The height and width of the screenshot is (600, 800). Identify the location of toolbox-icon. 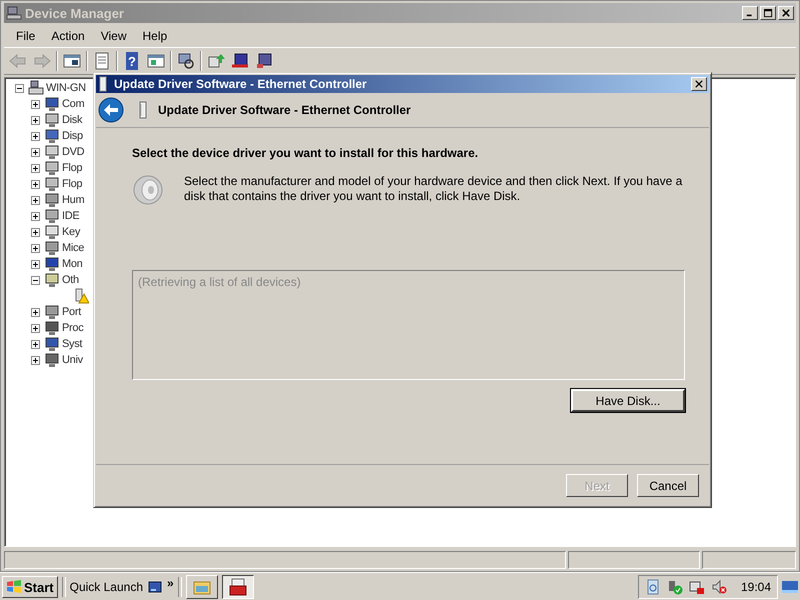
(238, 587).